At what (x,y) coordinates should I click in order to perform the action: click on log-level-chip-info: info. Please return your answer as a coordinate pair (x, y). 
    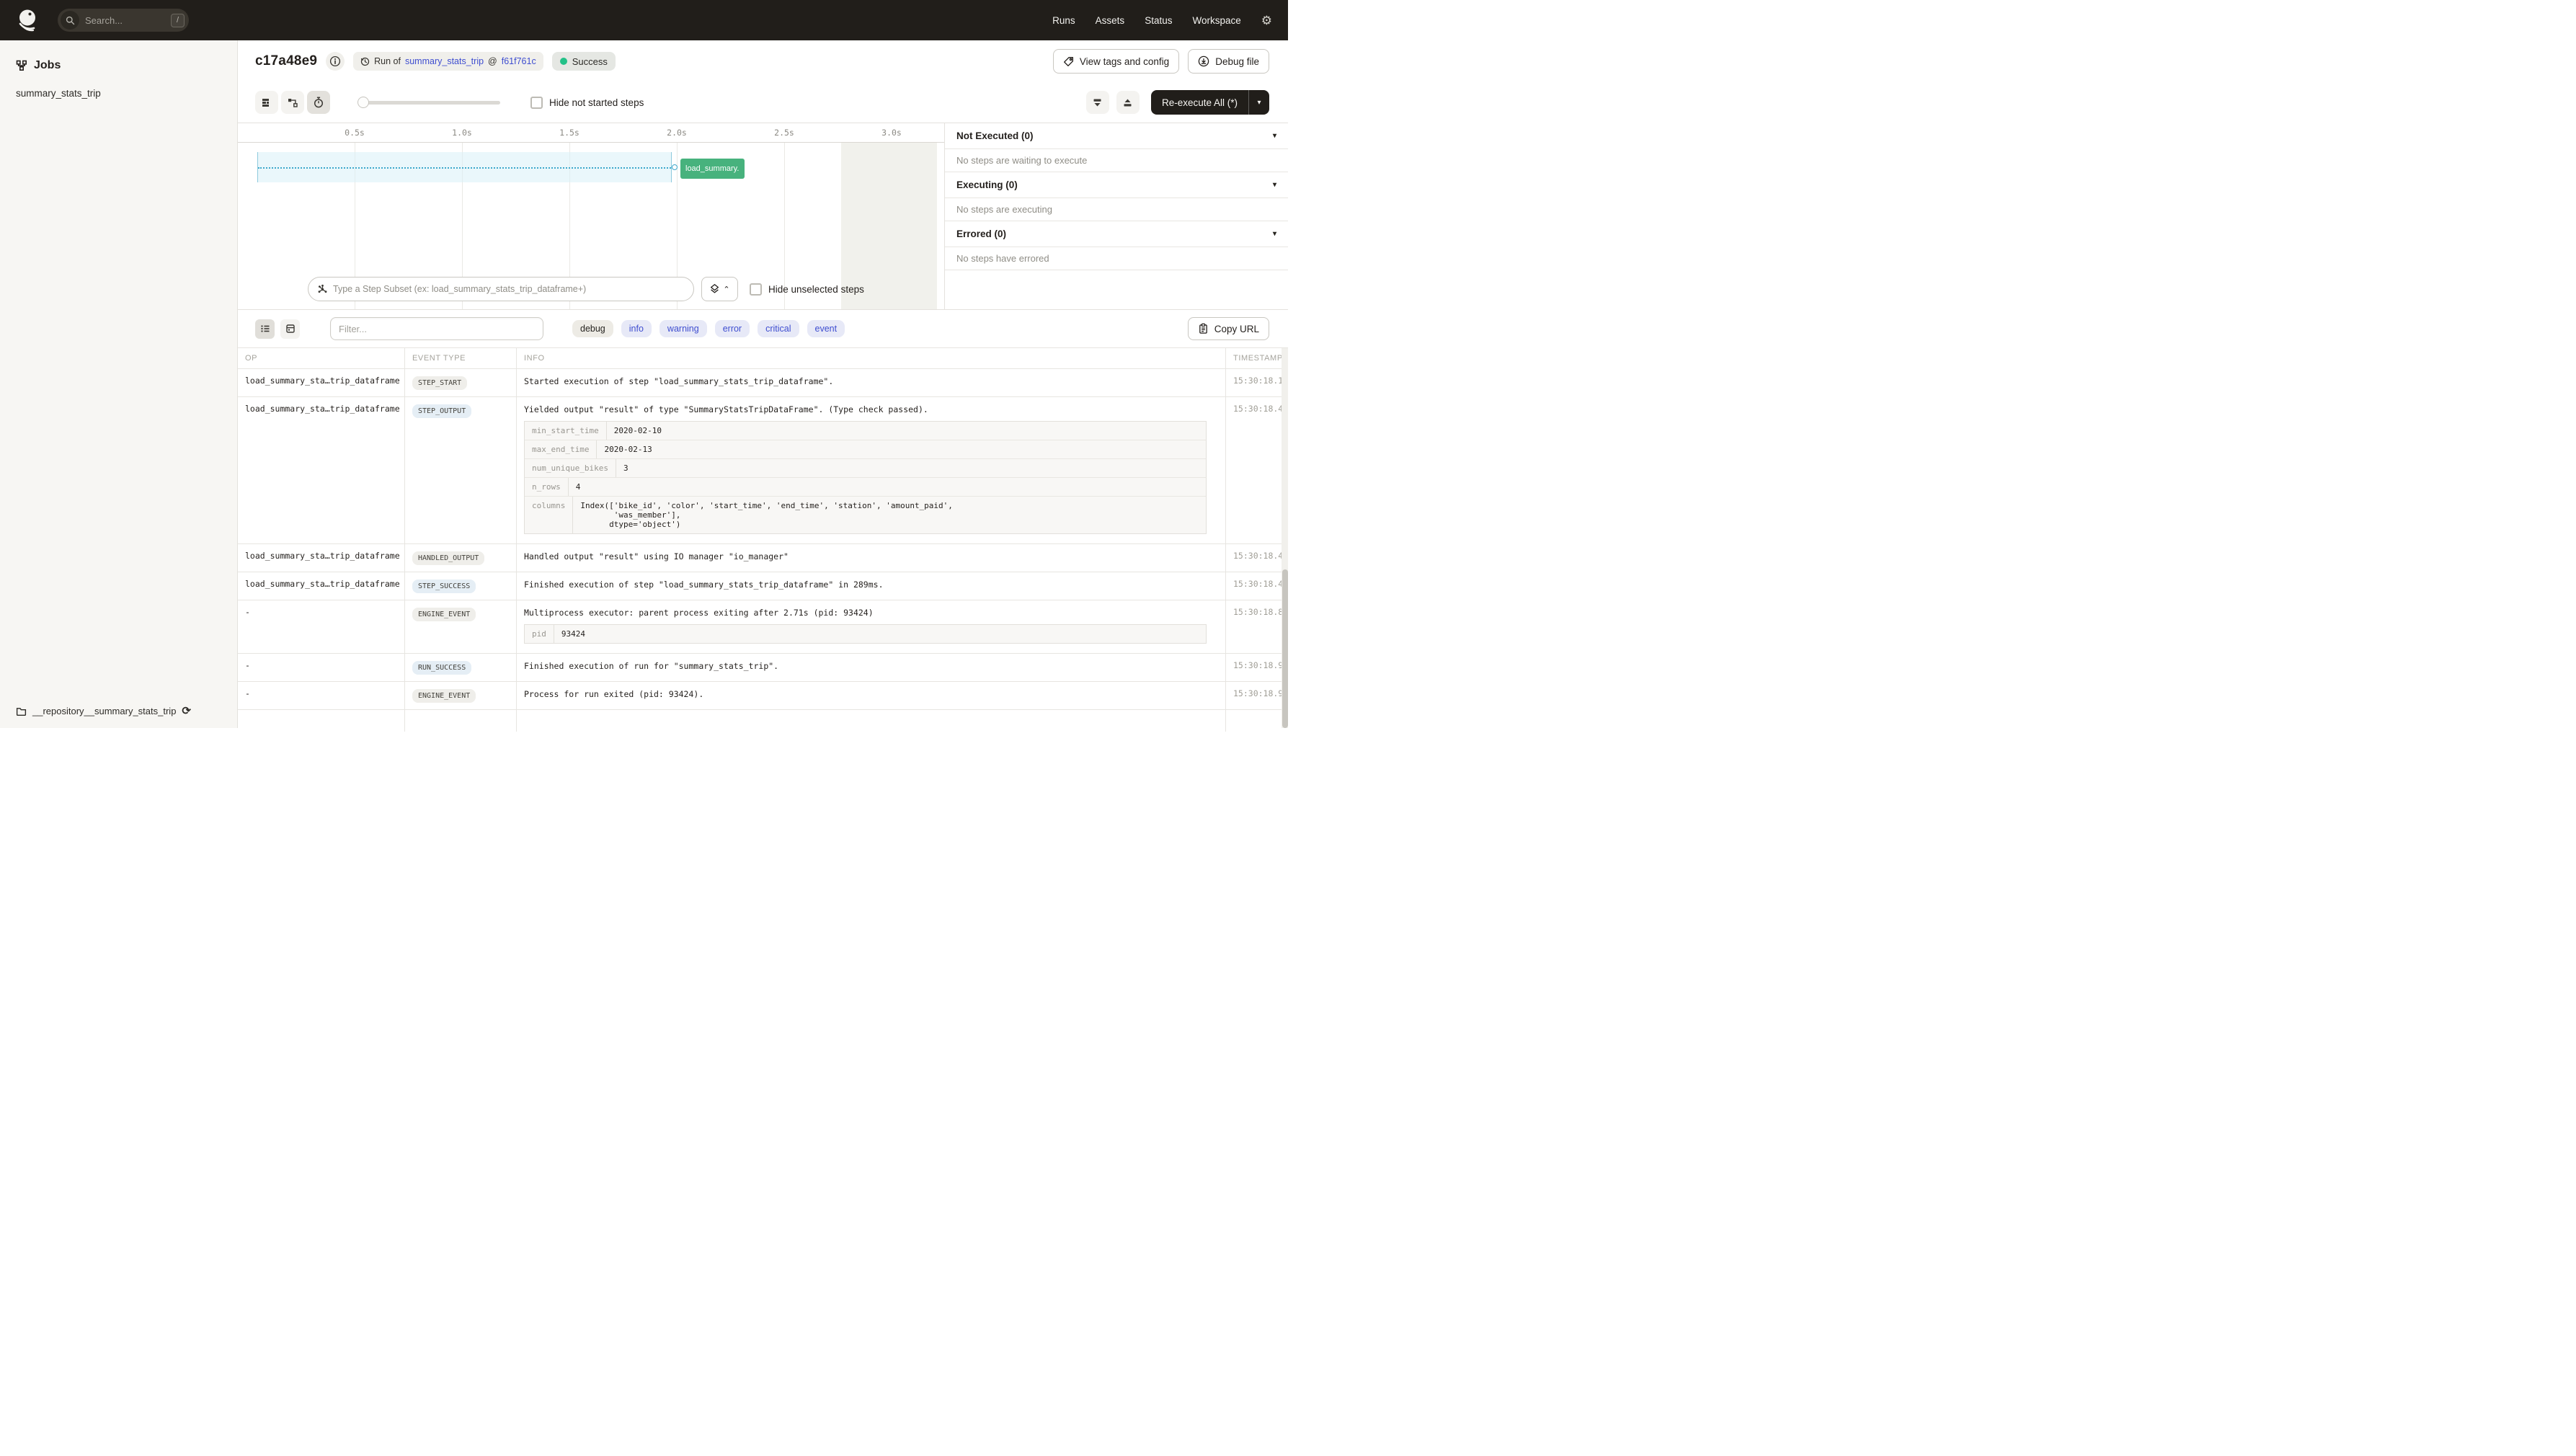
    Looking at the image, I should click on (636, 328).